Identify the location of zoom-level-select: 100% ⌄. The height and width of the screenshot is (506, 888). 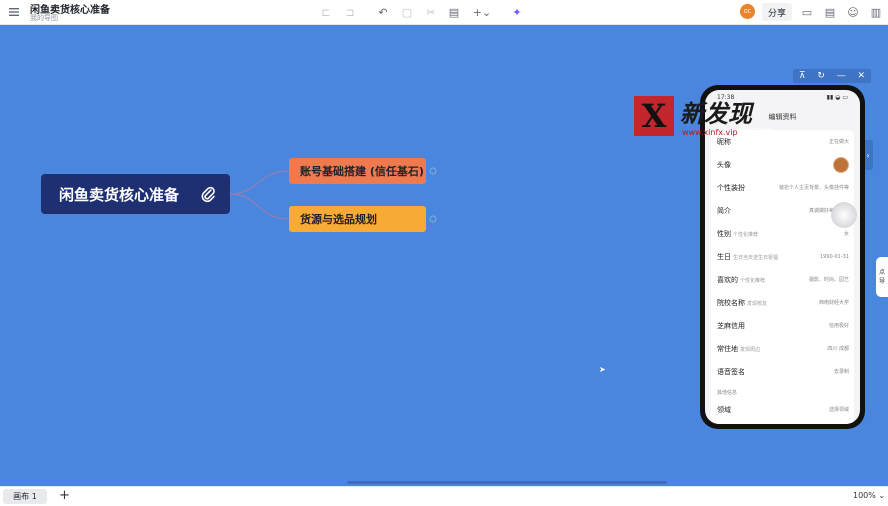
(869, 495).